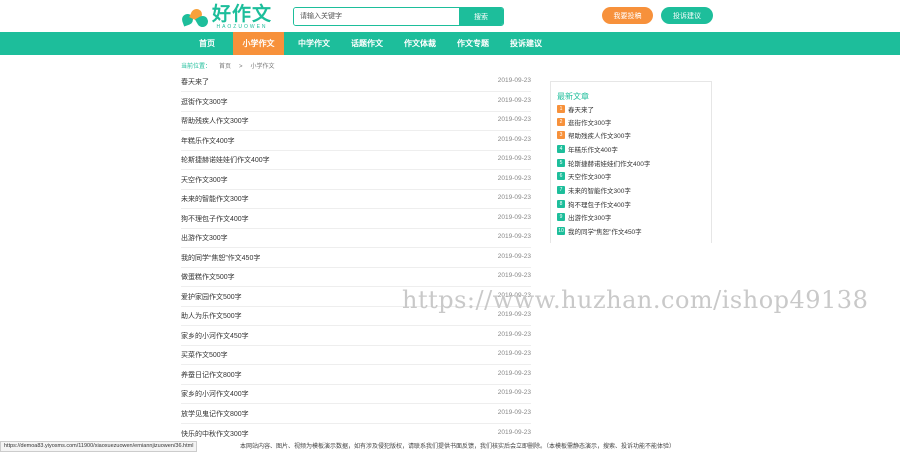  I want to click on list-item: 做蛋糕作文500字 2019-09-23, so click(356, 277).